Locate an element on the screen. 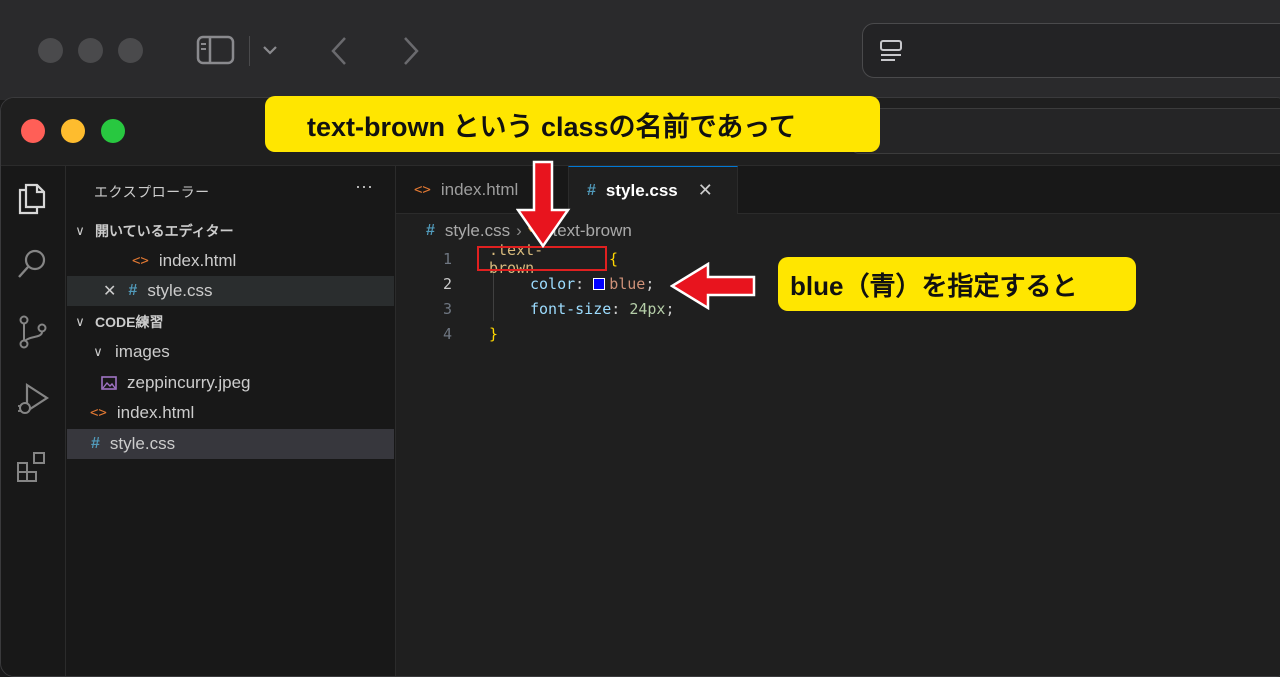  semicolon: ; is located at coordinates (650, 283).